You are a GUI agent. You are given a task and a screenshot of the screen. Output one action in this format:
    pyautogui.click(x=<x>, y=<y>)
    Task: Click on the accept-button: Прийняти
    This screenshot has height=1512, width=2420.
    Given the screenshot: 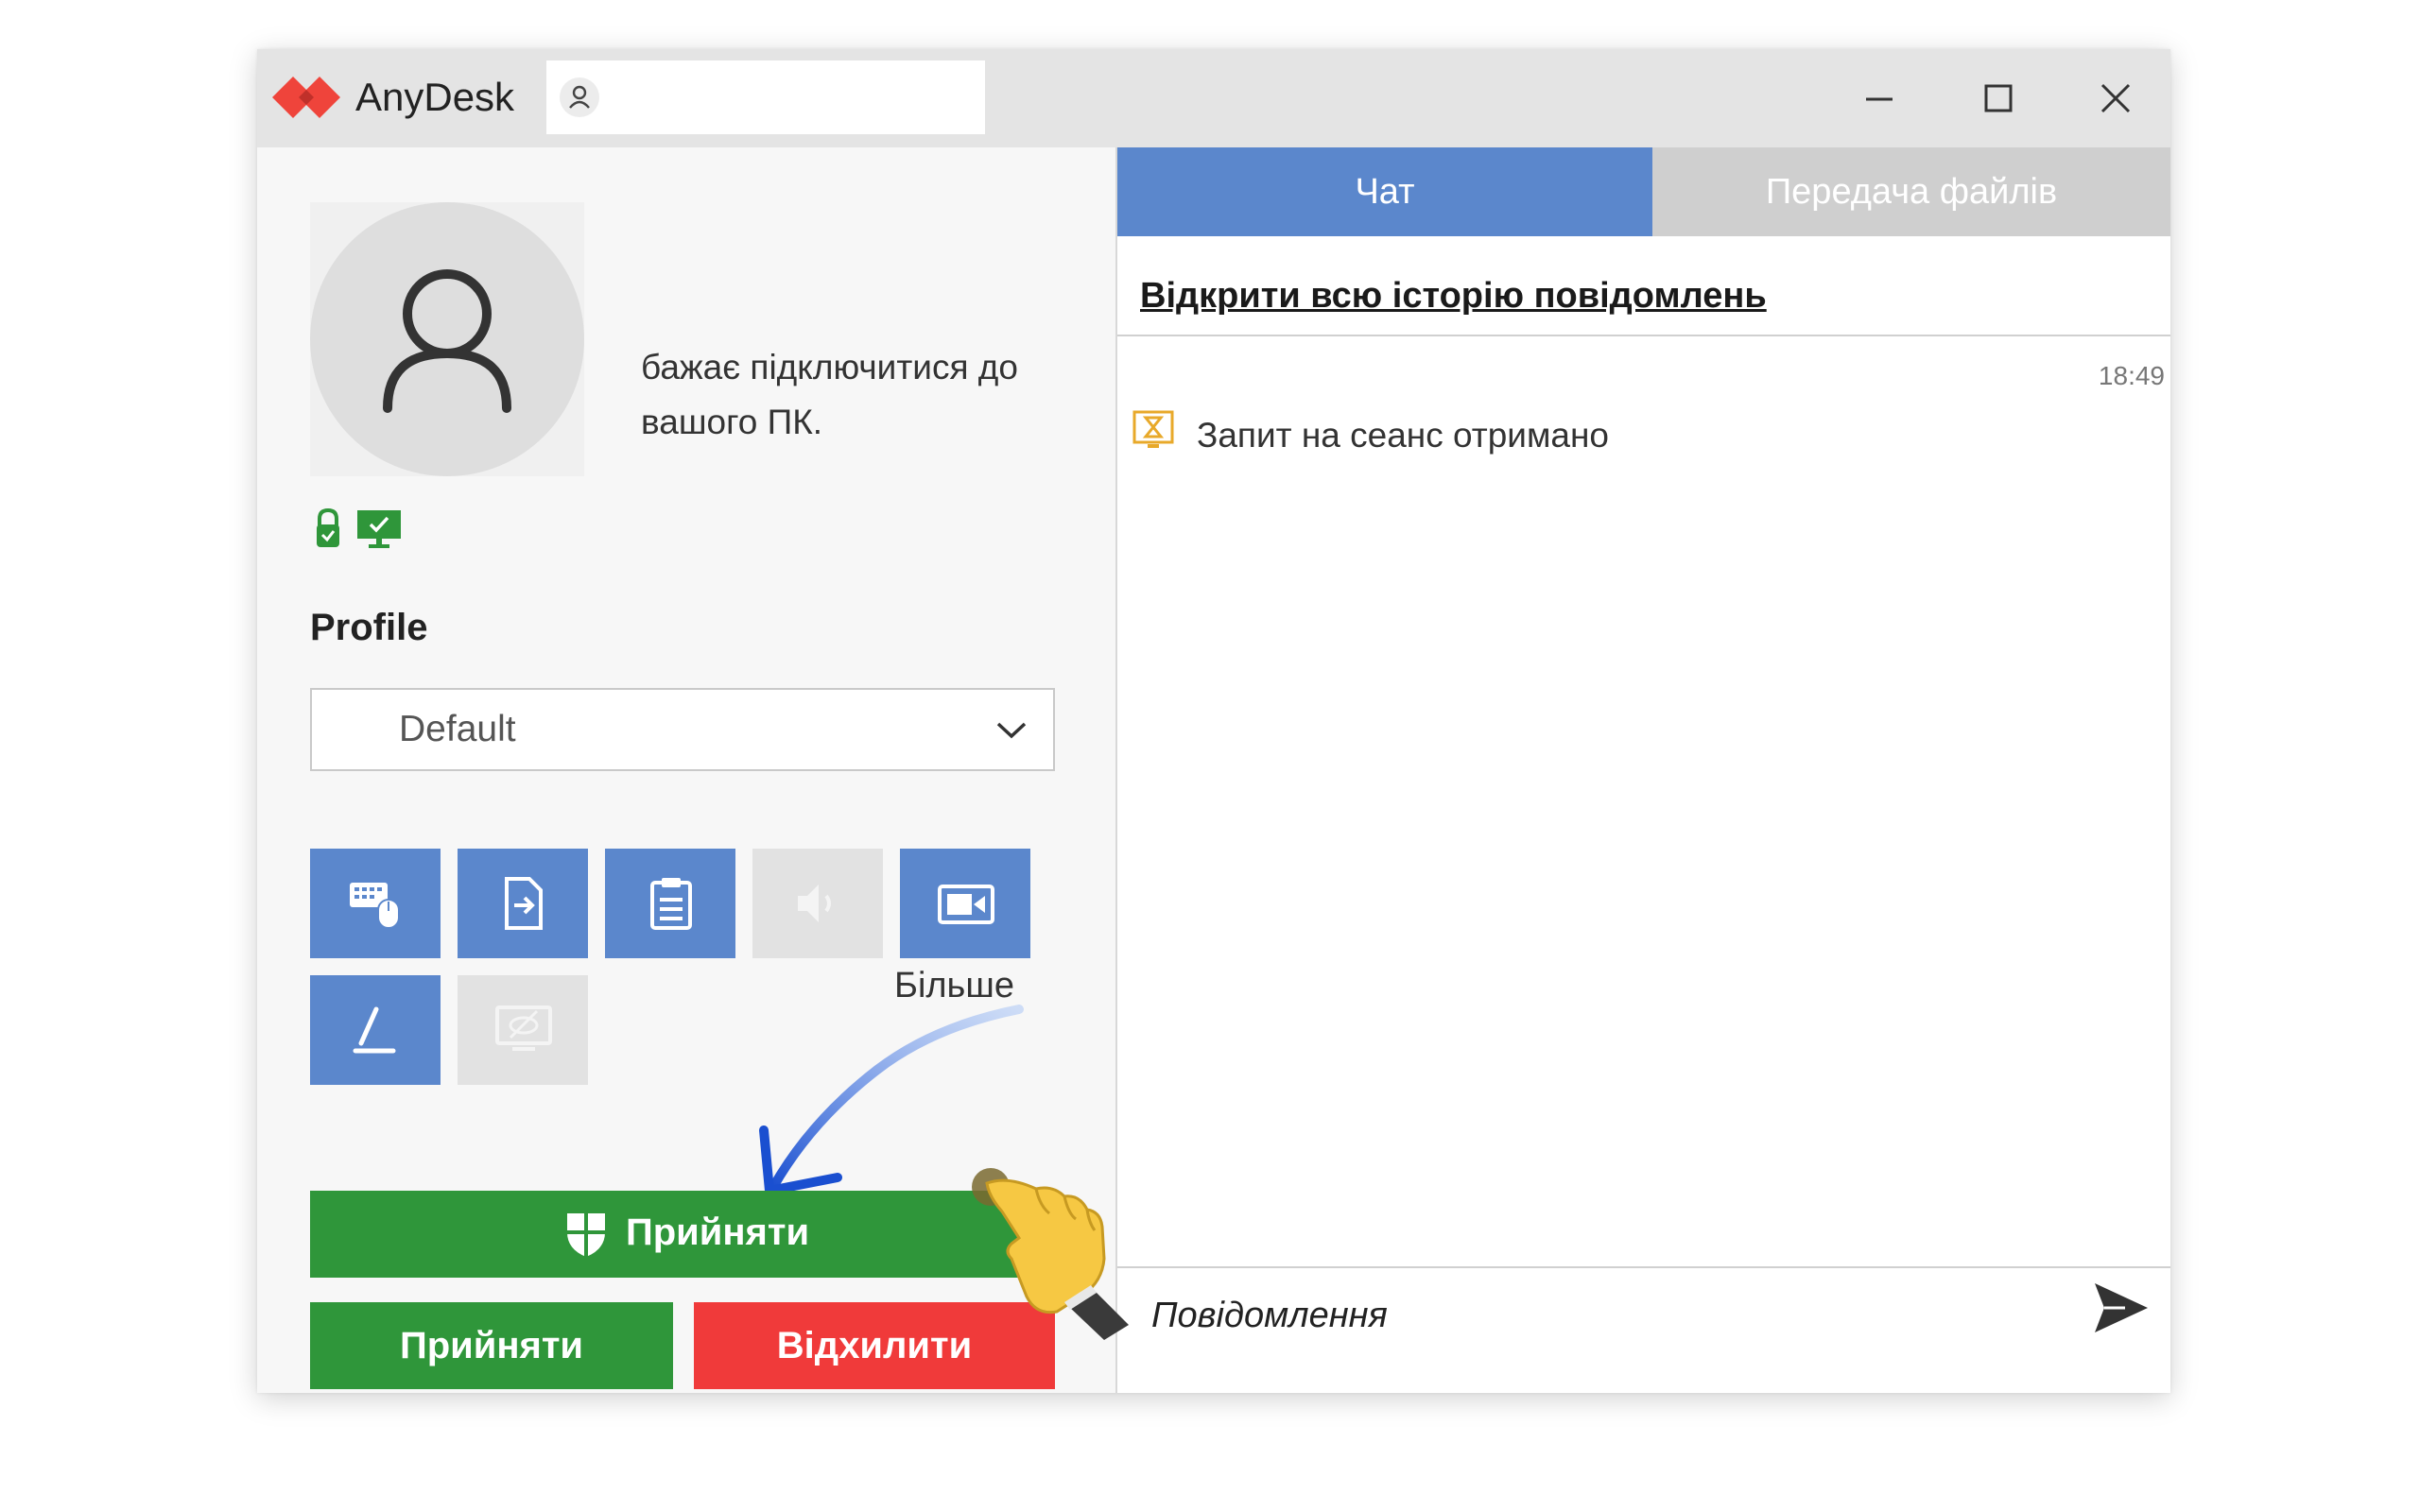 What is the action you would take?
    pyautogui.click(x=491, y=1345)
    